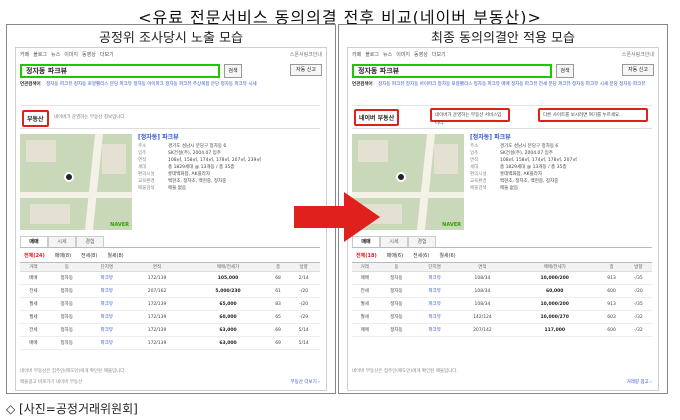 The image size is (680, 420). Describe the element at coordinates (170, 330) in the screenshot. I see `table-row: 전세 정자동 파크뷰 172/139 63,000 69 5/14` at that location.